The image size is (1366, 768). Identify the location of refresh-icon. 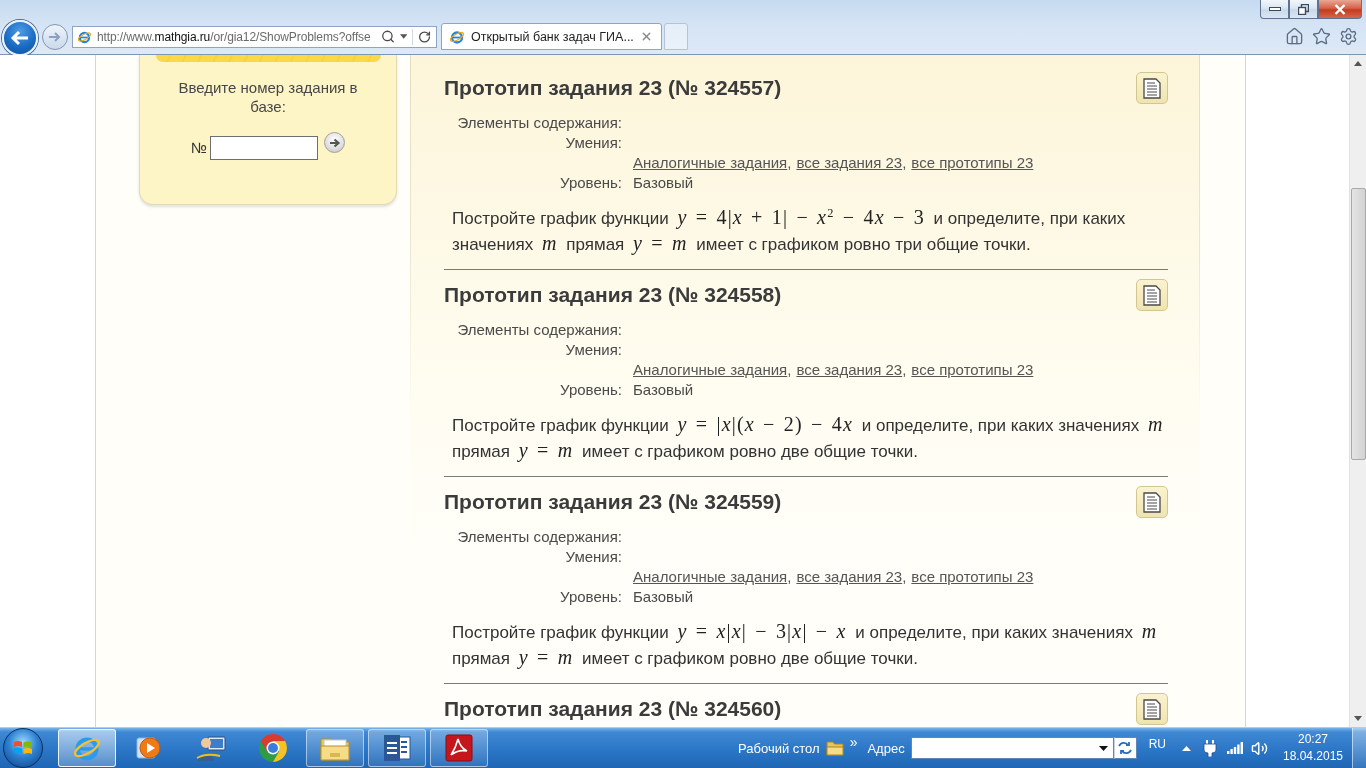
(424, 36).